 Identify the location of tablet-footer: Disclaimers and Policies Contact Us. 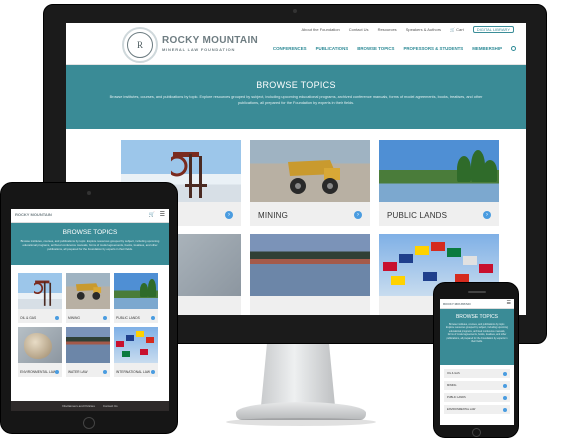
(90, 406).